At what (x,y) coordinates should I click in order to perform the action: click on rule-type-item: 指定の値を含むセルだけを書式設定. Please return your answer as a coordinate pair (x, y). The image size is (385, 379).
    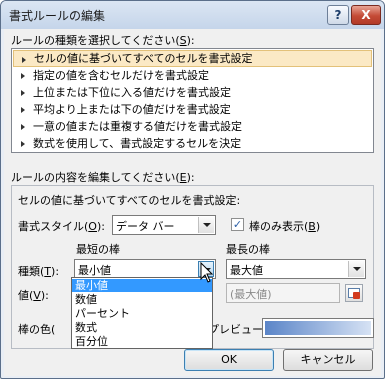
    Looking at the image, I should click on (192, 75).